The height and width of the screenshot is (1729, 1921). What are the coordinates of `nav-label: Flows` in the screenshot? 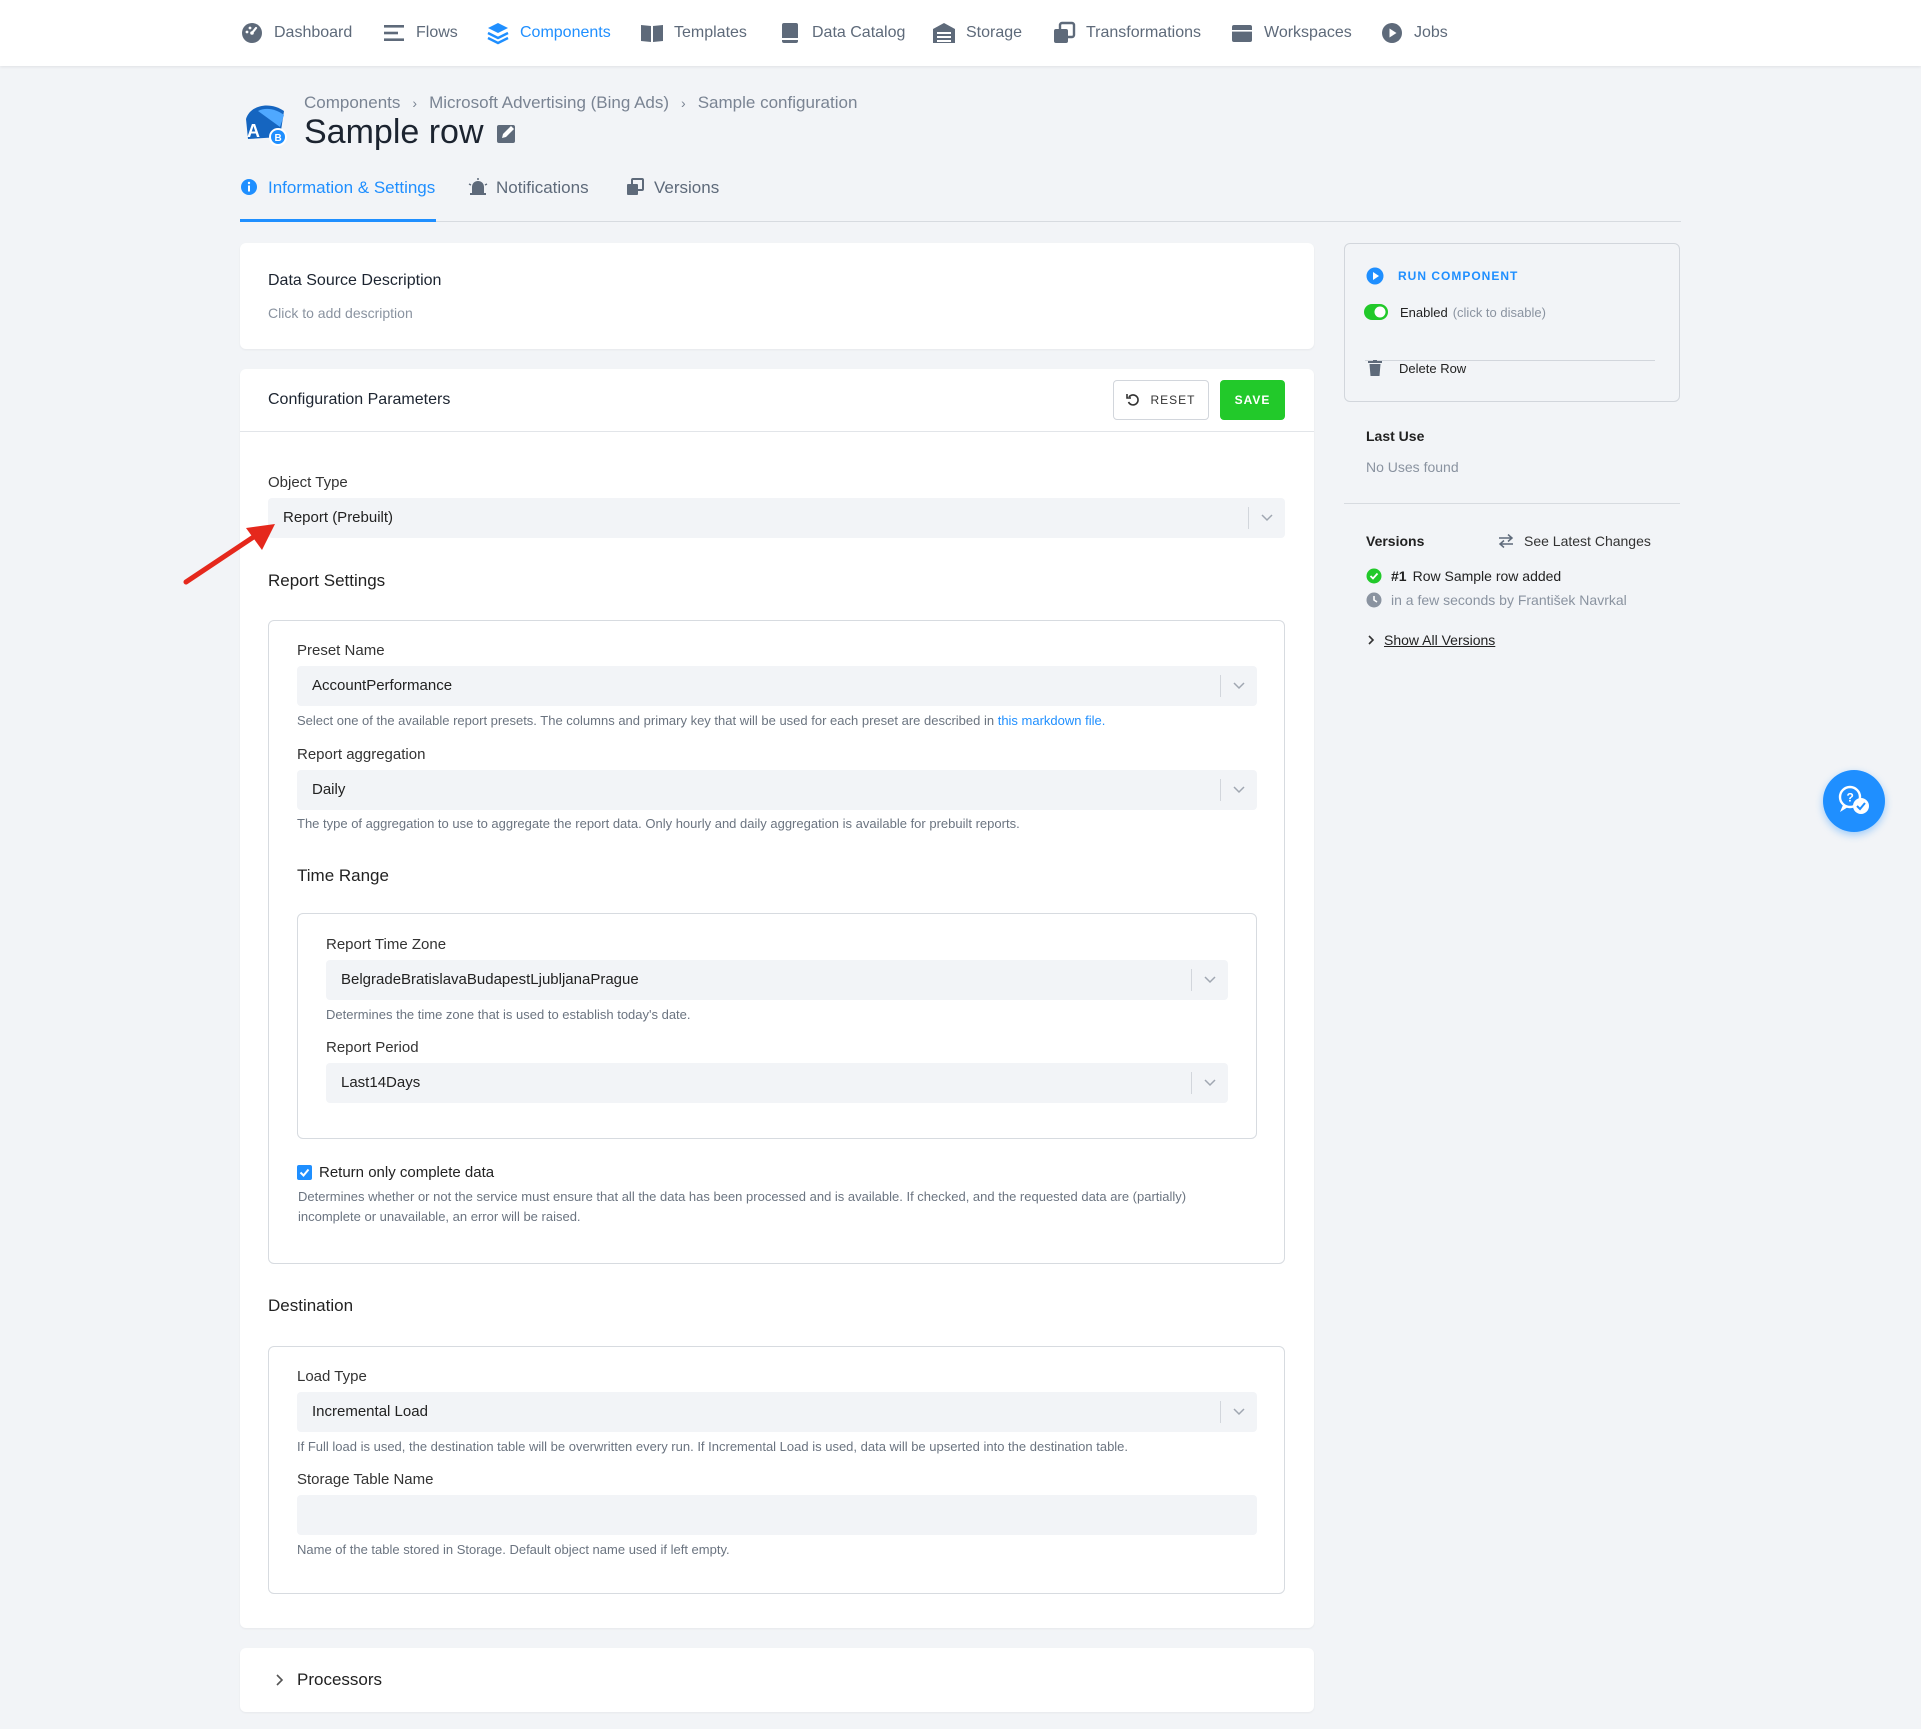 It's located at (437, 32).